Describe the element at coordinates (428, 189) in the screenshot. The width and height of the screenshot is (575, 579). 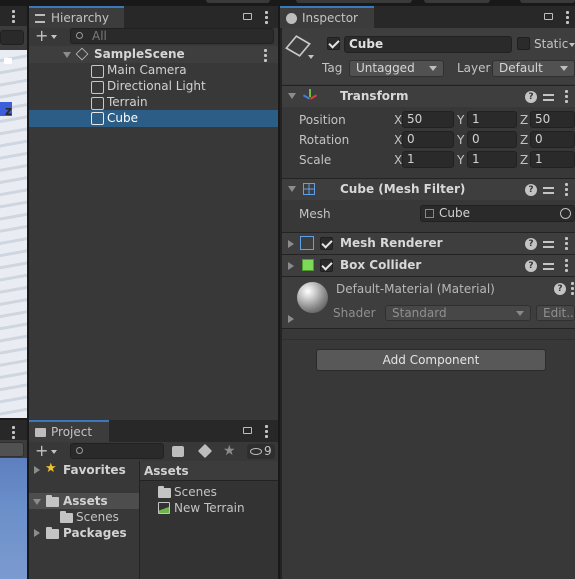
I see `mesh-filter-header: Cube (Mesh Filter) ?` at that location.